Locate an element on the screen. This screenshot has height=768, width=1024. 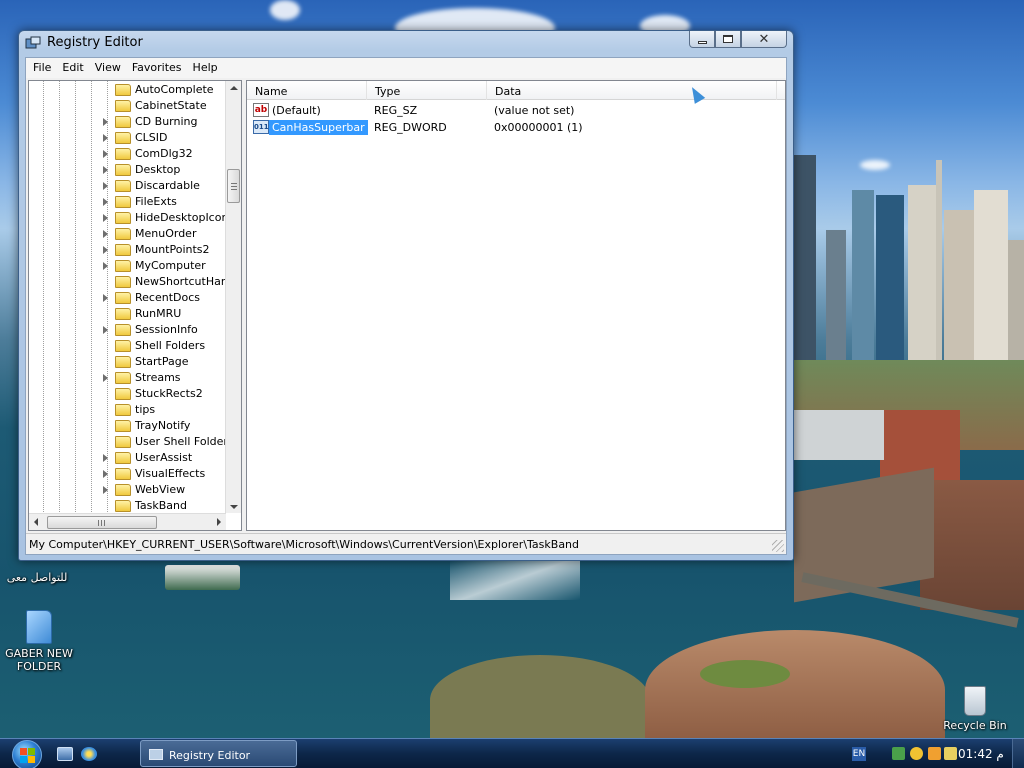
taskbar-clock: 01:42 م is located at coordinates (981, 754).